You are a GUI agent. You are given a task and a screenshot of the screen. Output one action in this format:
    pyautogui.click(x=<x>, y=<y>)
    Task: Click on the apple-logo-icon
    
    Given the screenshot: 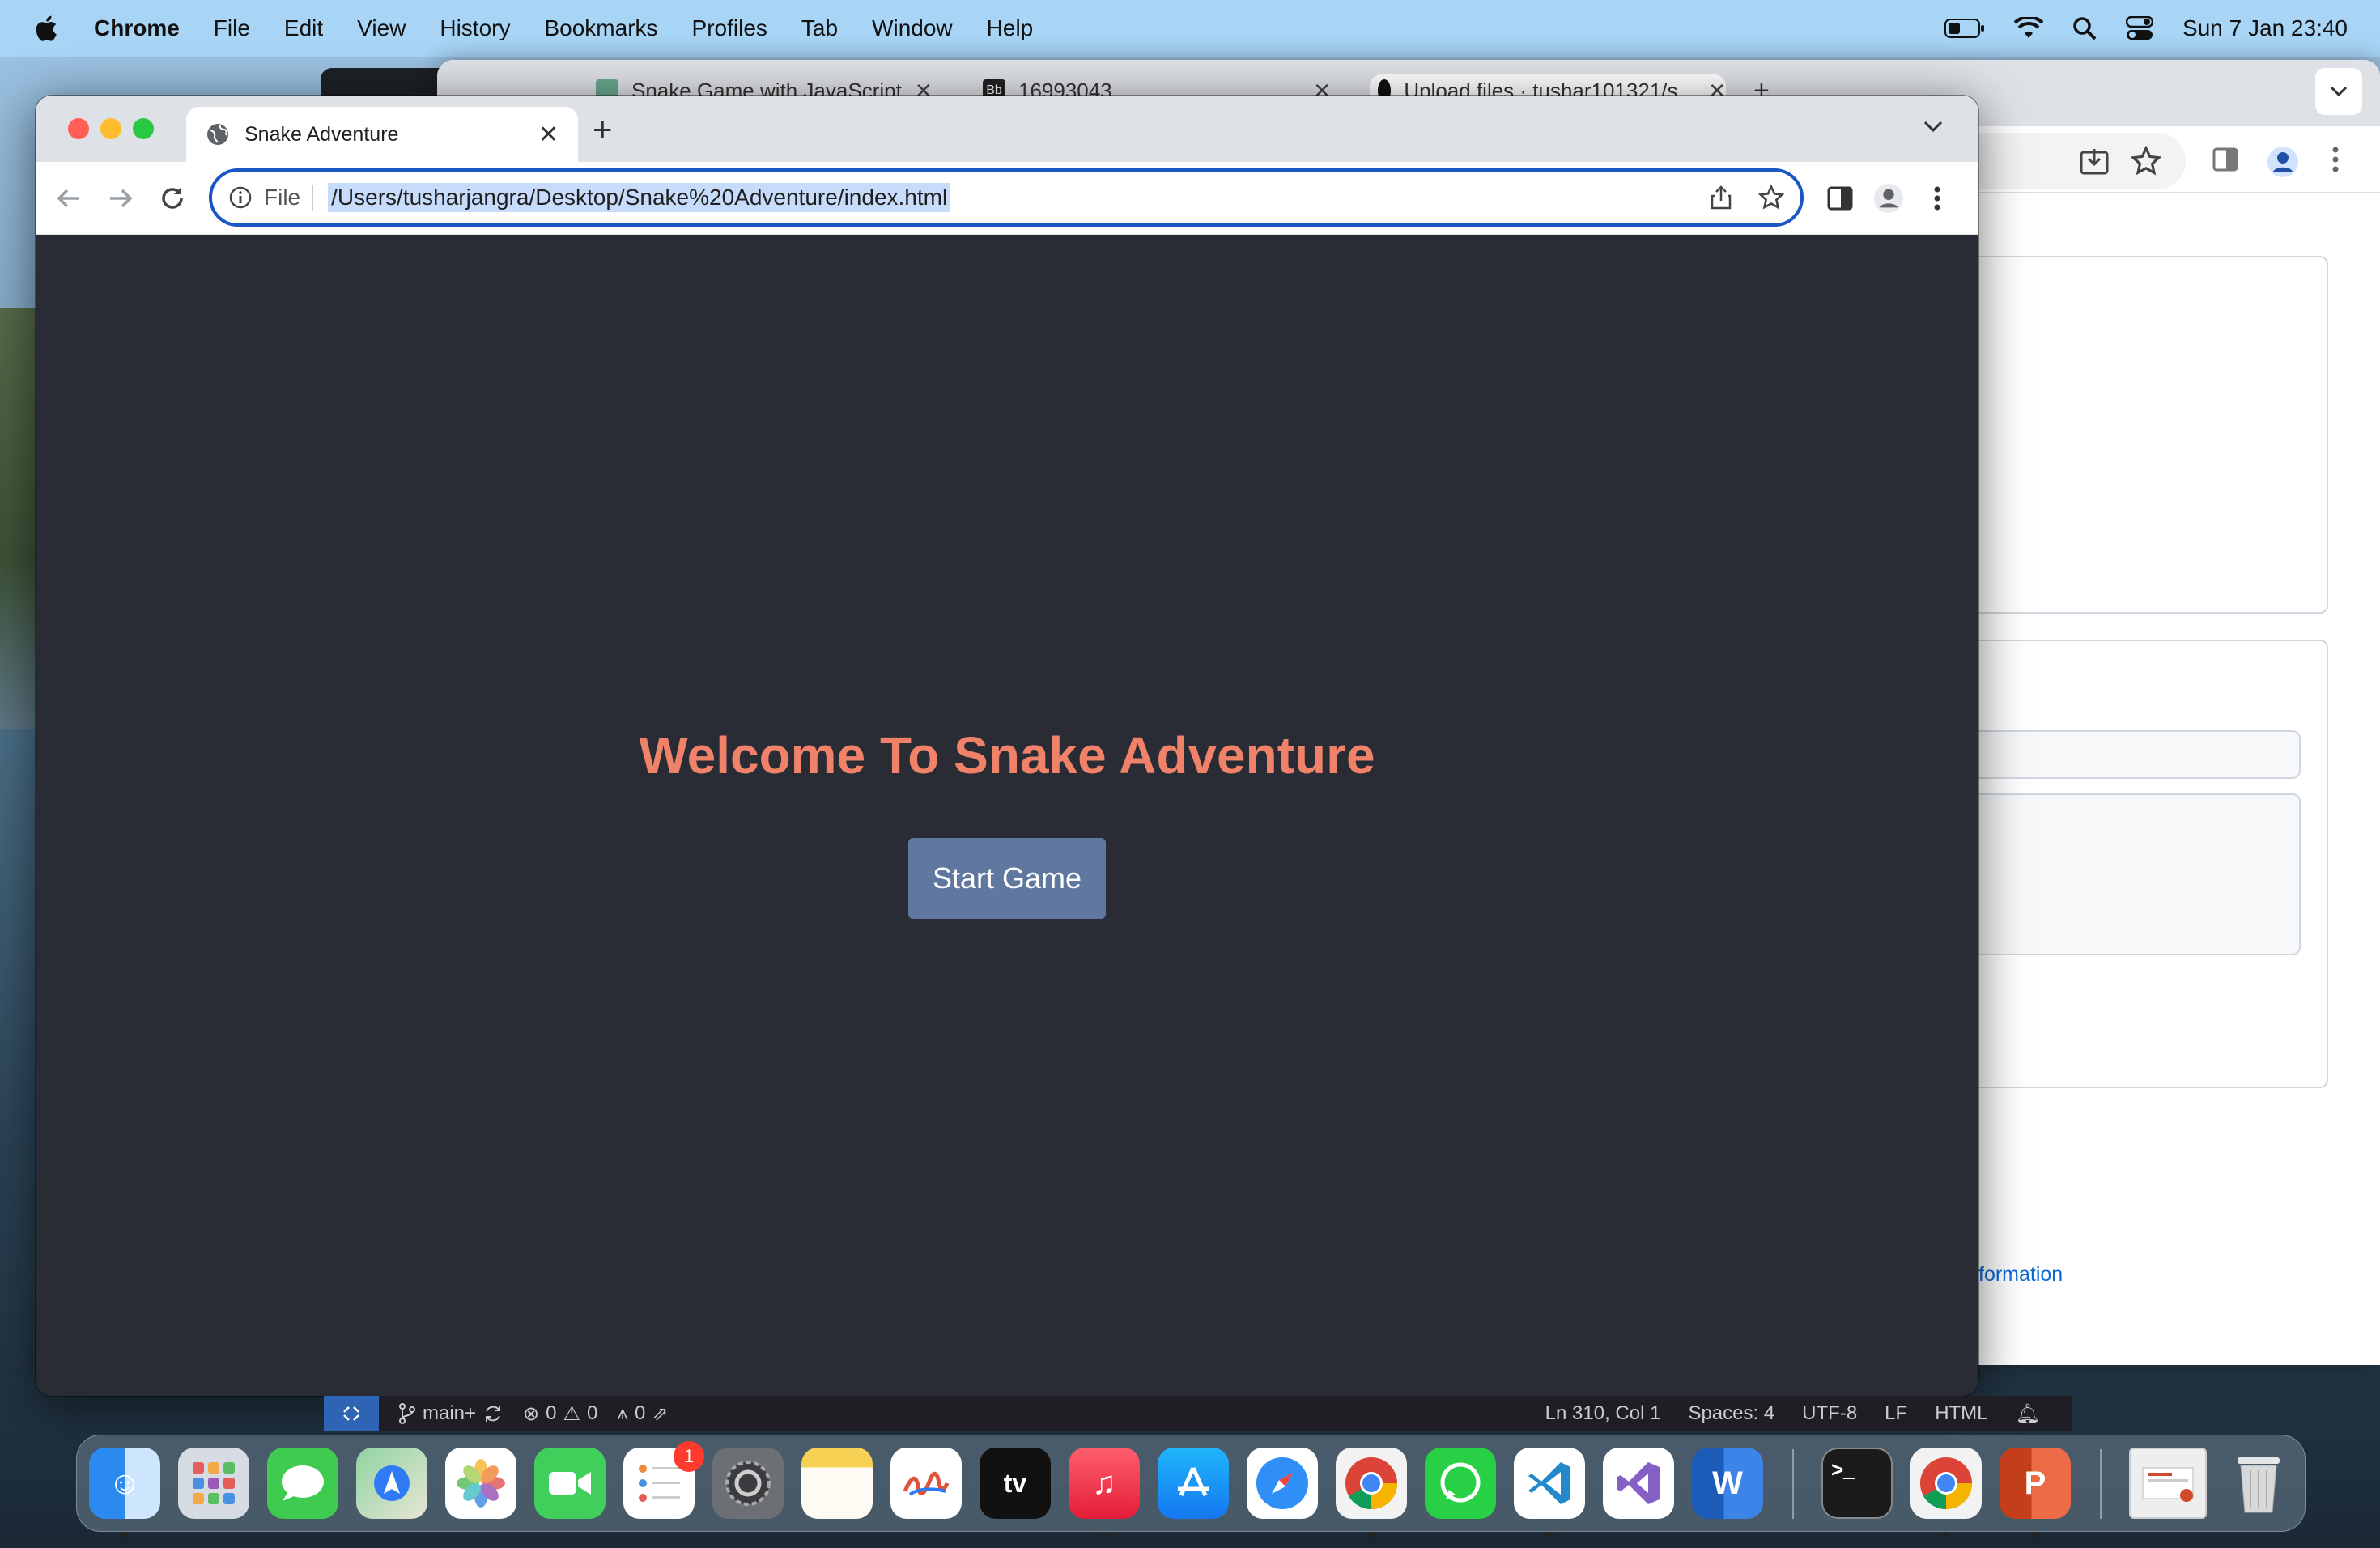 What is the action you would take?
    pyautogui.click(x=45, y=29)
    